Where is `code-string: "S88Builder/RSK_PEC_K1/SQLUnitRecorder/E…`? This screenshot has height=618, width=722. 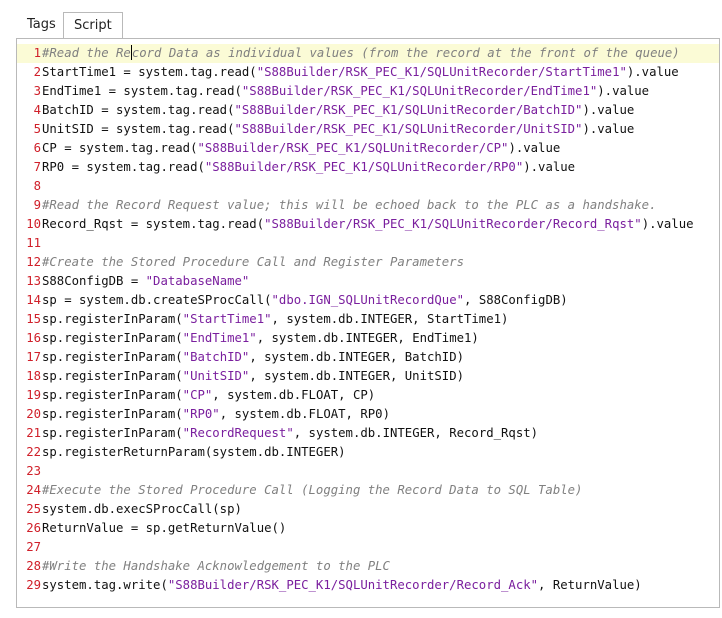
code-string: "S88Builder/RSK_PEC_K1/SQLUnitRecorder/E… is located at coordinates (419, 91).